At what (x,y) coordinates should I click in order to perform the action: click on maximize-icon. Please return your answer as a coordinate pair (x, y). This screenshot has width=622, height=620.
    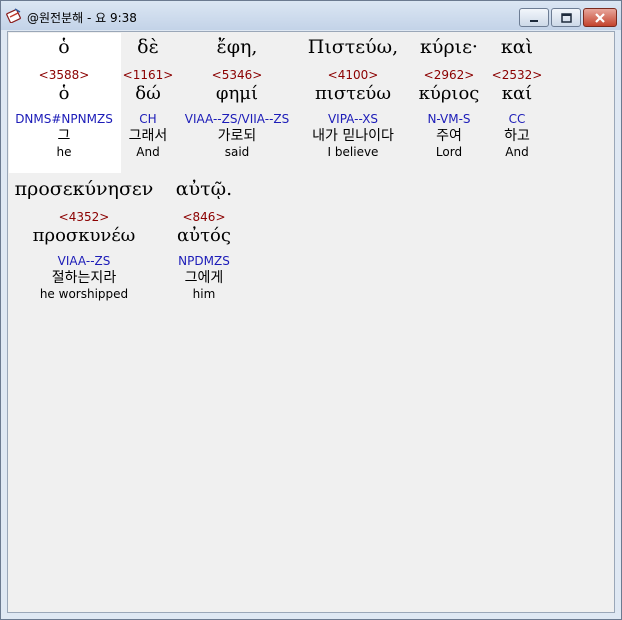
    Looking at the image, I should click on (566, 17).